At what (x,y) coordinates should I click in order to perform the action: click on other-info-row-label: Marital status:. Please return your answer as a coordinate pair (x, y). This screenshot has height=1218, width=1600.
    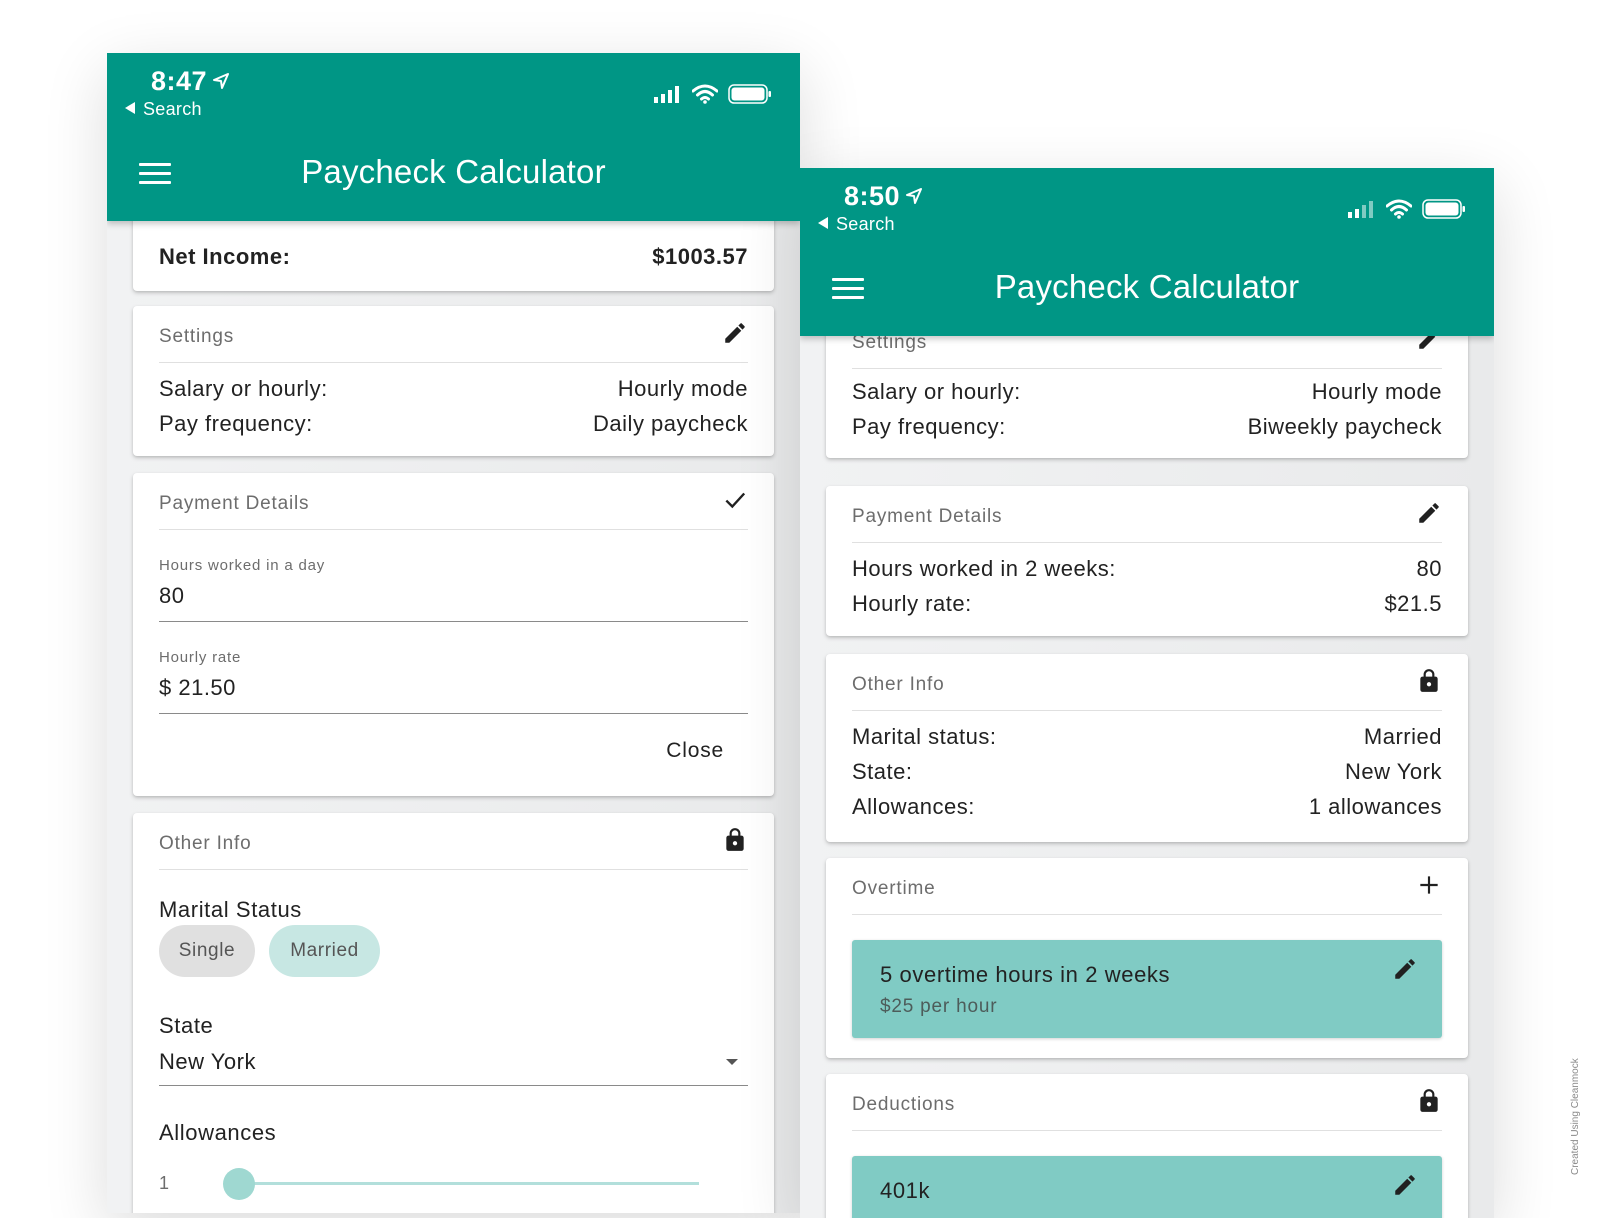
    Looking at the image, I should click on (924, 736).